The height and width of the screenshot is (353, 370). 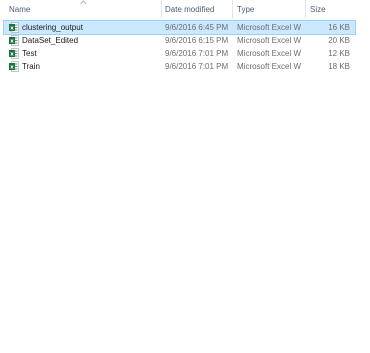 What do you see at coordinates (29, 53) in the screenshot?
I see `file-name: Test` at bounding box center [29, 53].